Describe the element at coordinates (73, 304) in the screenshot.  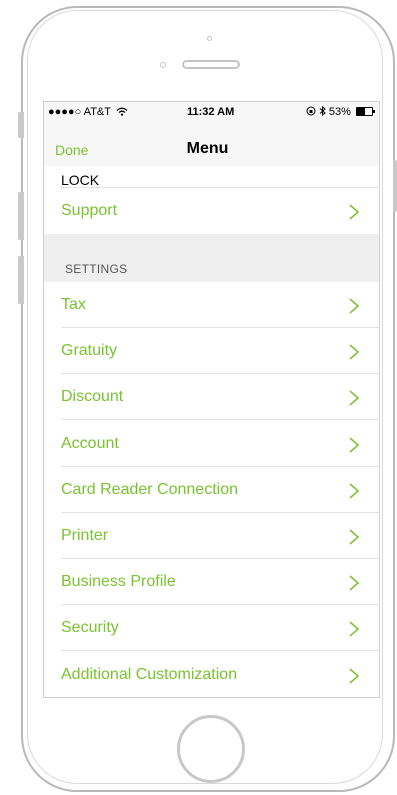
I see `menu-item-label: Tax` at that location.